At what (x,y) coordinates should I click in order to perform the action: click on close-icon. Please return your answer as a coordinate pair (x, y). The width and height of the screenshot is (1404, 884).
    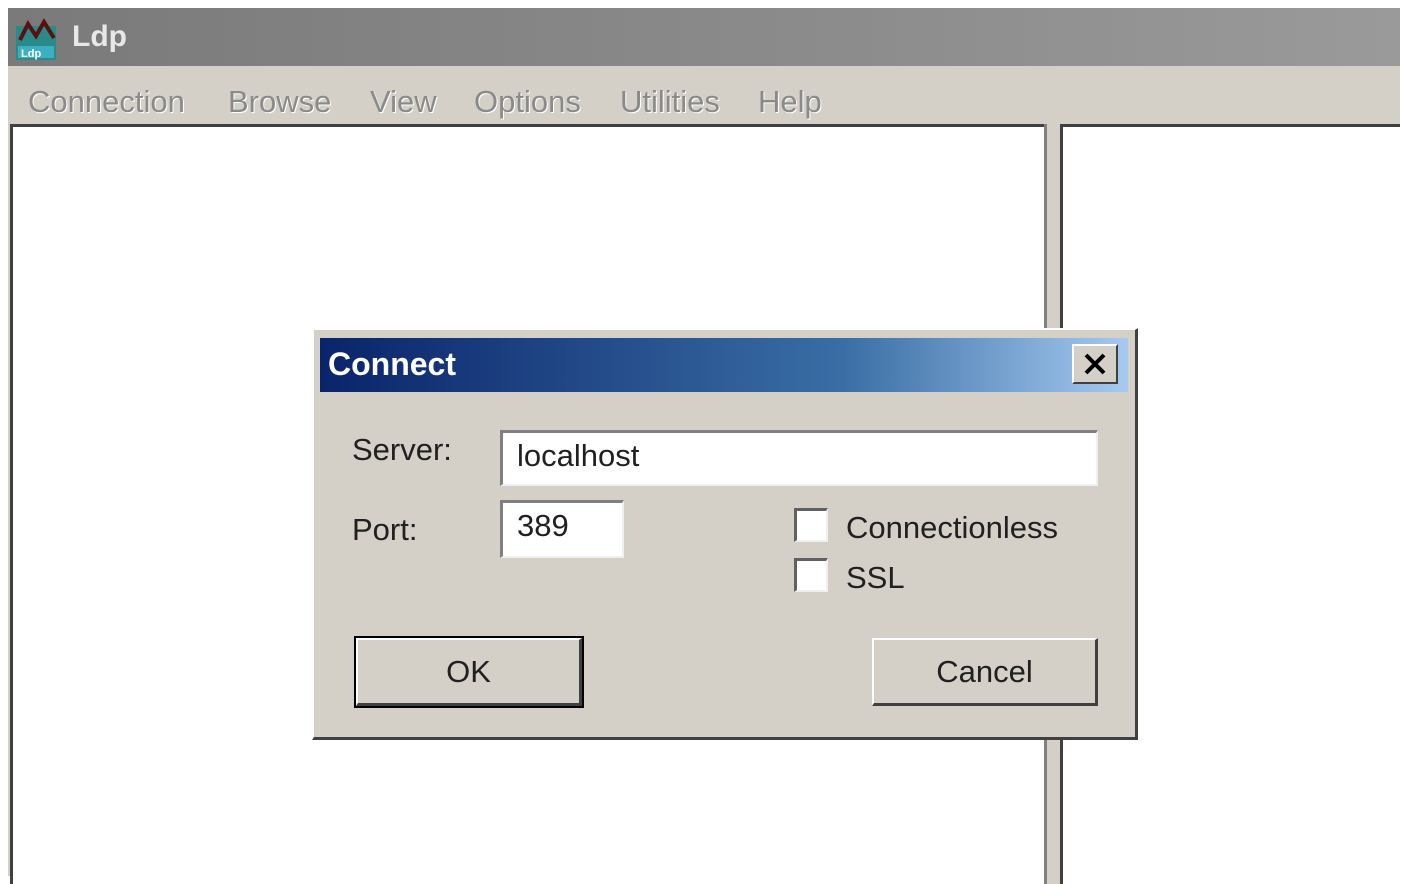
    Looking at the image, I should click on (1095, 364).